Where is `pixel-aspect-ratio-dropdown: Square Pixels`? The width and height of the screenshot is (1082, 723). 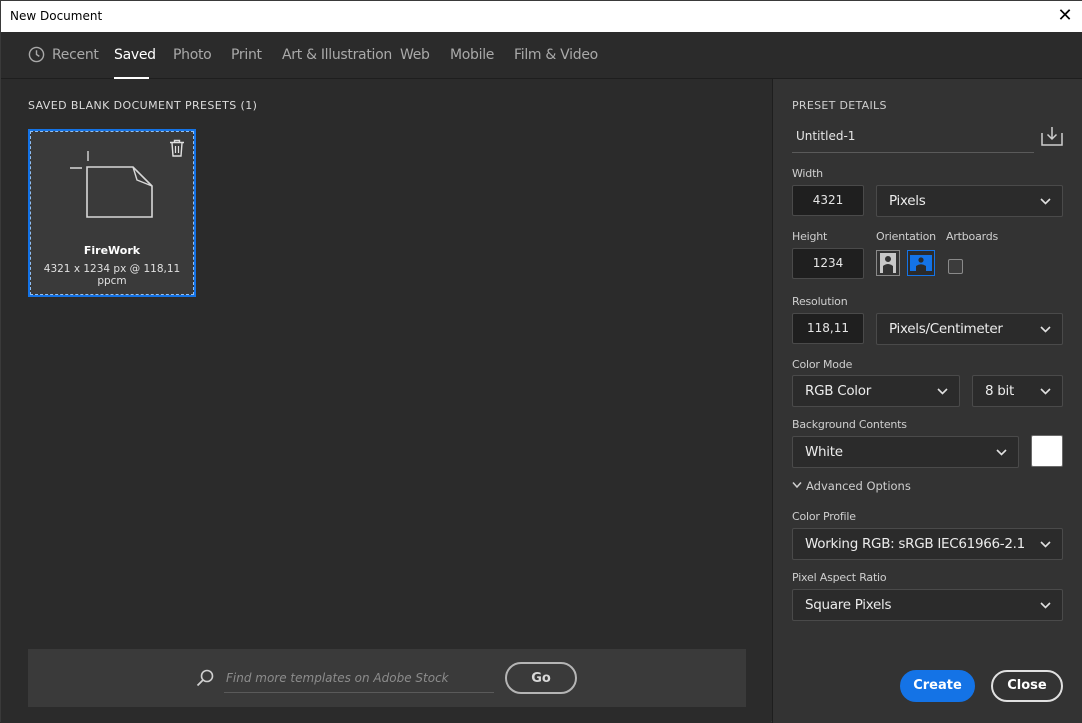 pixel-aspect-ratio-dropdown: Square Pixels is located at coordinates (927, 605).